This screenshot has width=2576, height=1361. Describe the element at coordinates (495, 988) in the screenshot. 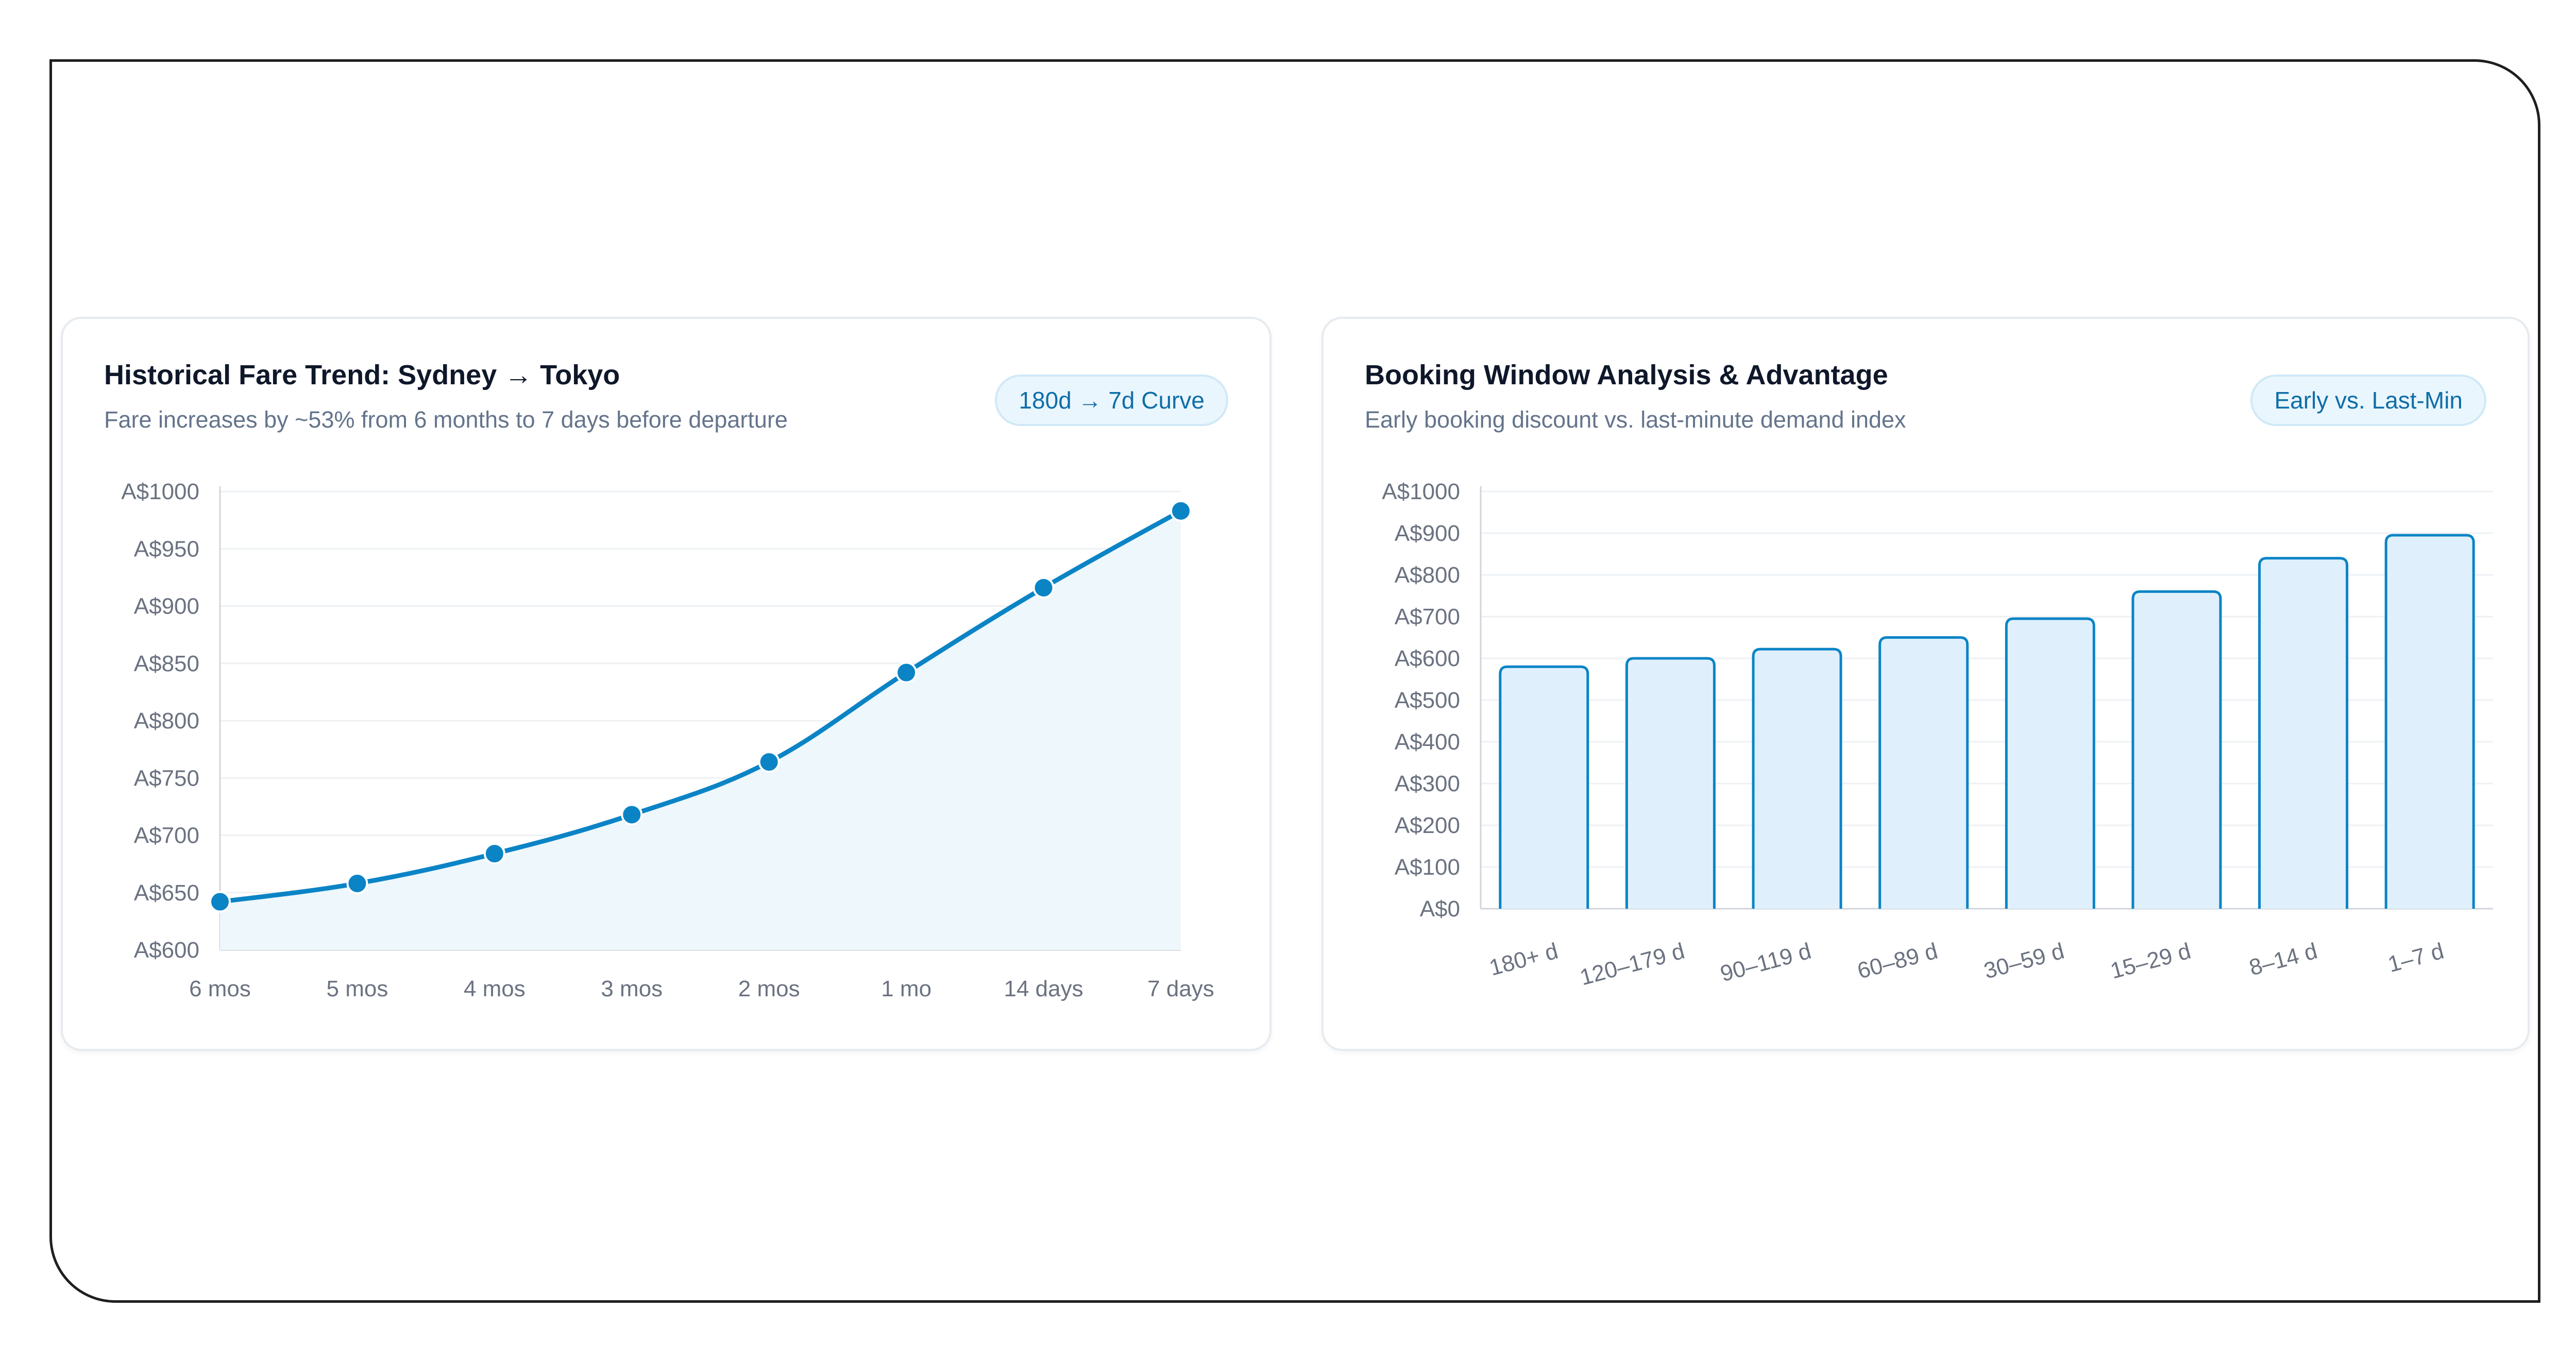

I see `x-tick-label: 4 mos` at that location.